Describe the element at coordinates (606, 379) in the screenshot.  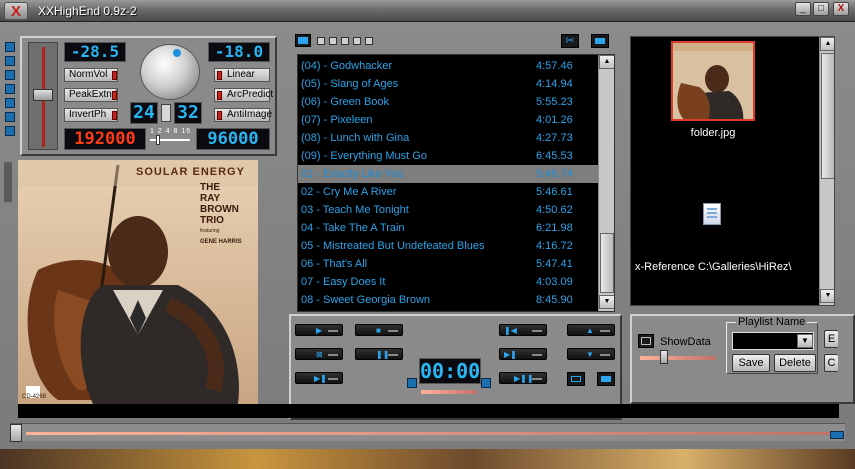
I see `display-icon` at that location.